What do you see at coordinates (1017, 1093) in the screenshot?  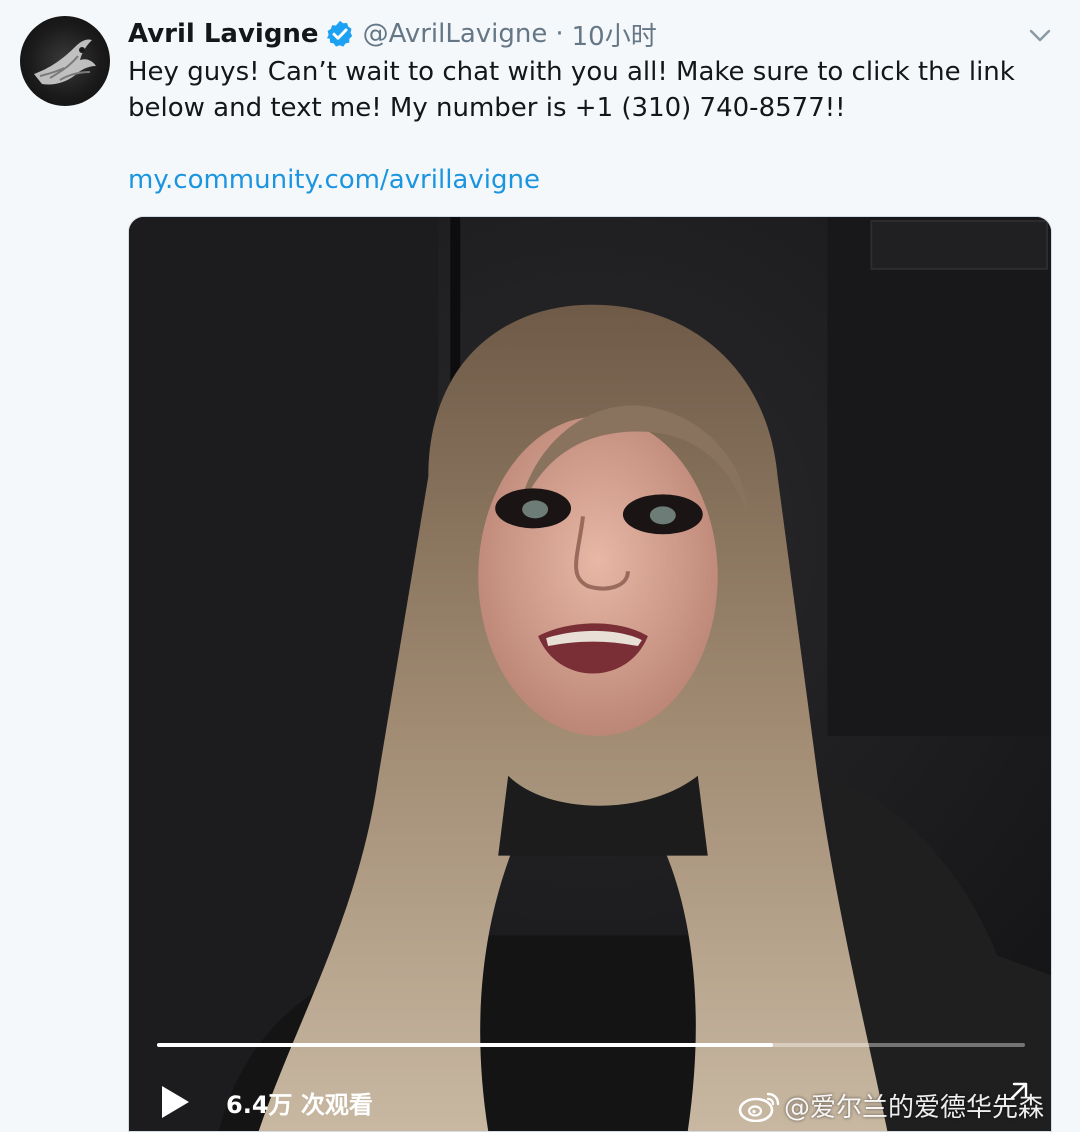 I see `expand-icon` at bounding box center [1017, 1093].